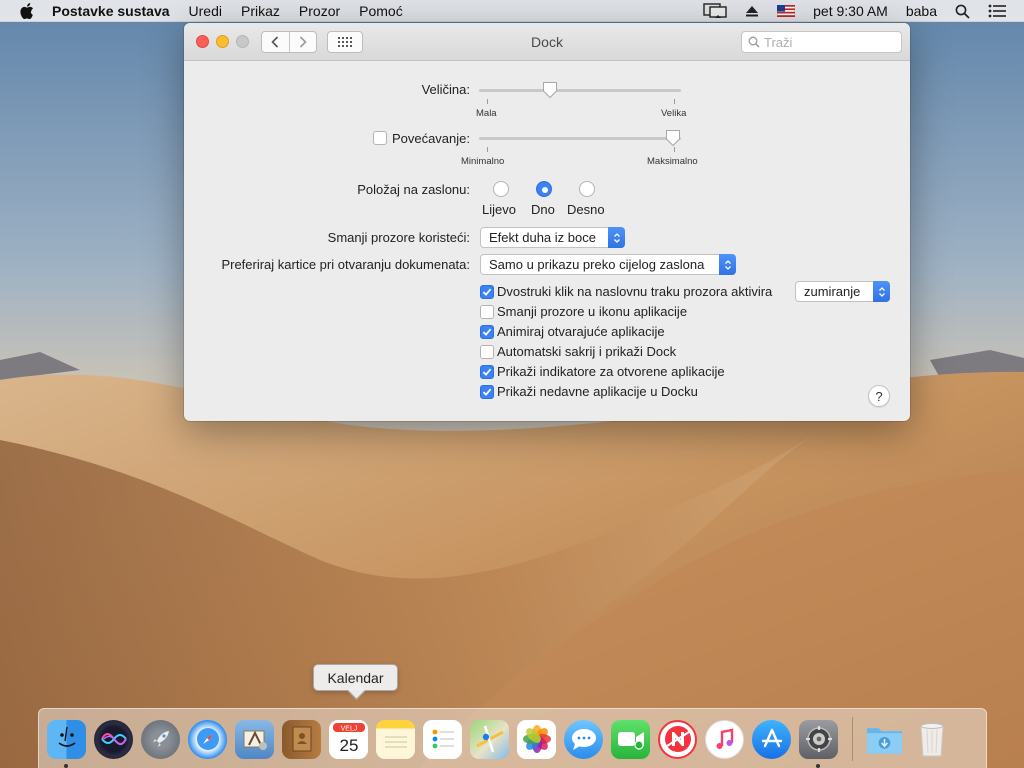 This screenshot has width=1024, height=768. Describe the element at coordinates (160, 739) in the screenshot. I see `launchpad-icon` at that location.